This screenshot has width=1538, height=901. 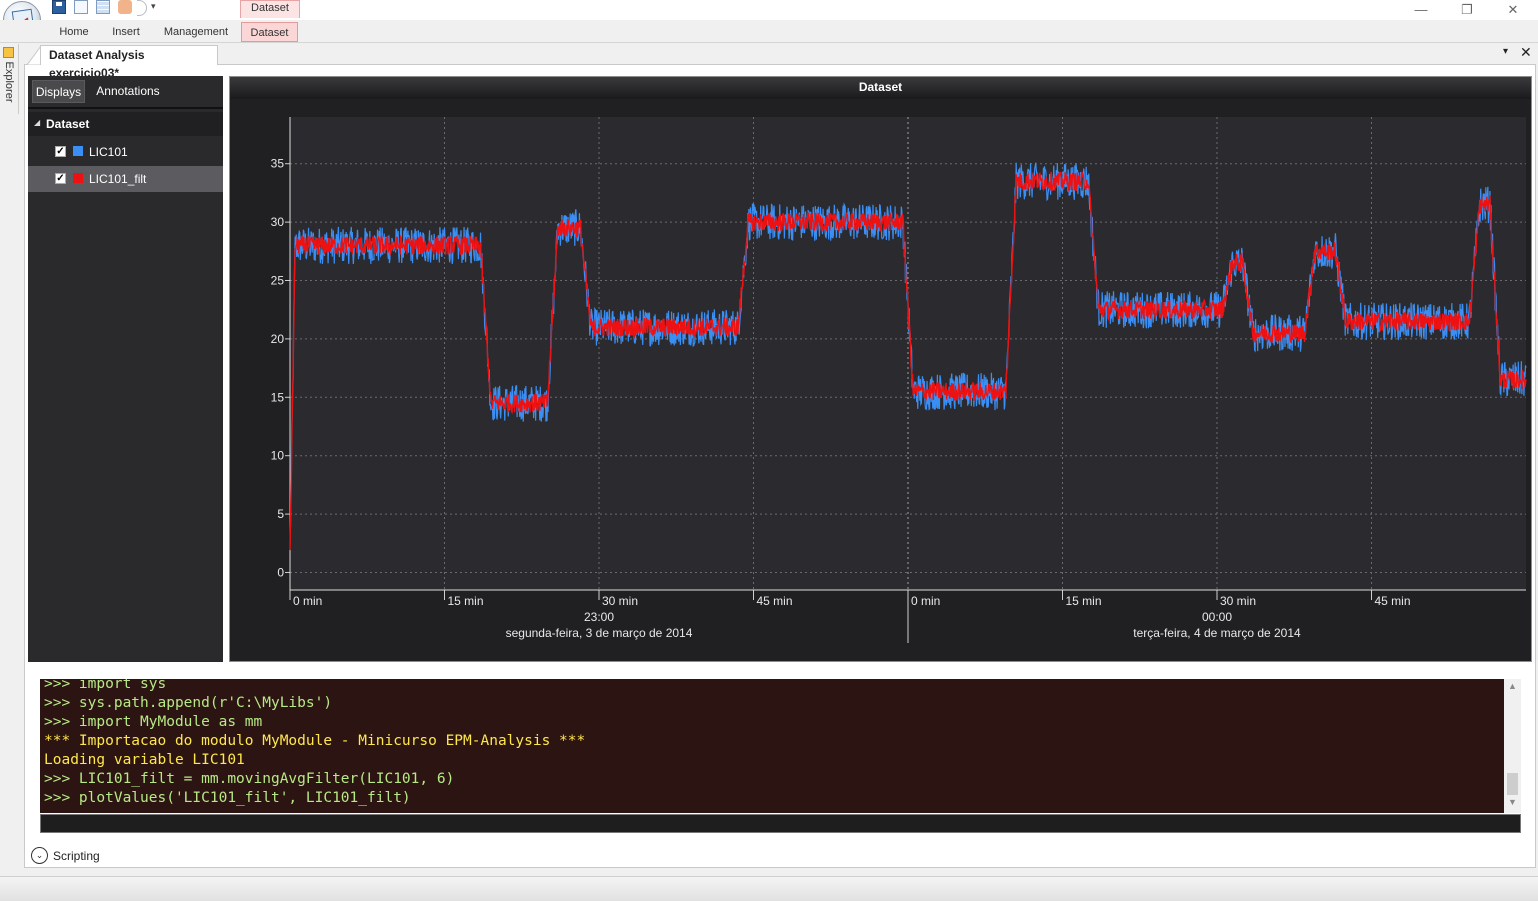 What do you see at coordinates (59, 7) in the screenshot?
I see `save-icon` at bounding box center [59, 7].